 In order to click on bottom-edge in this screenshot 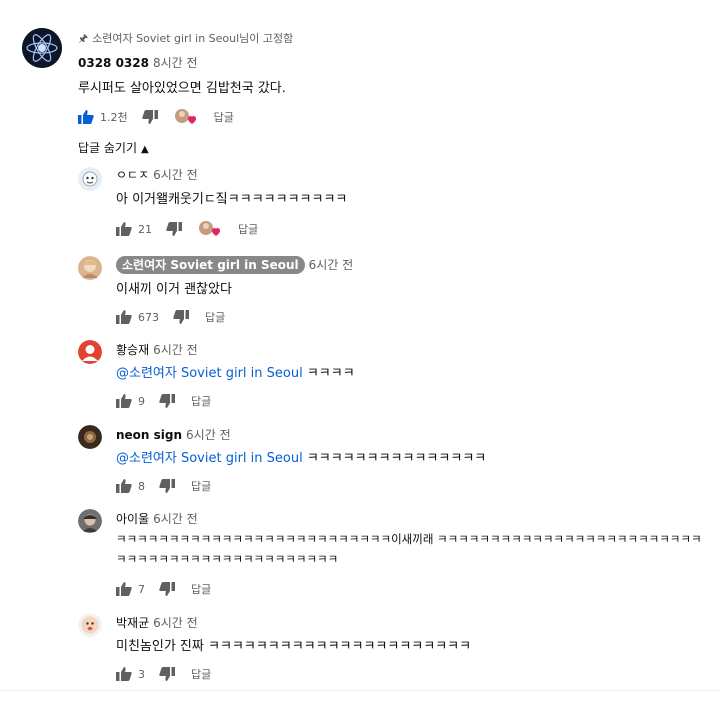, I will do `click(360, 700)`.